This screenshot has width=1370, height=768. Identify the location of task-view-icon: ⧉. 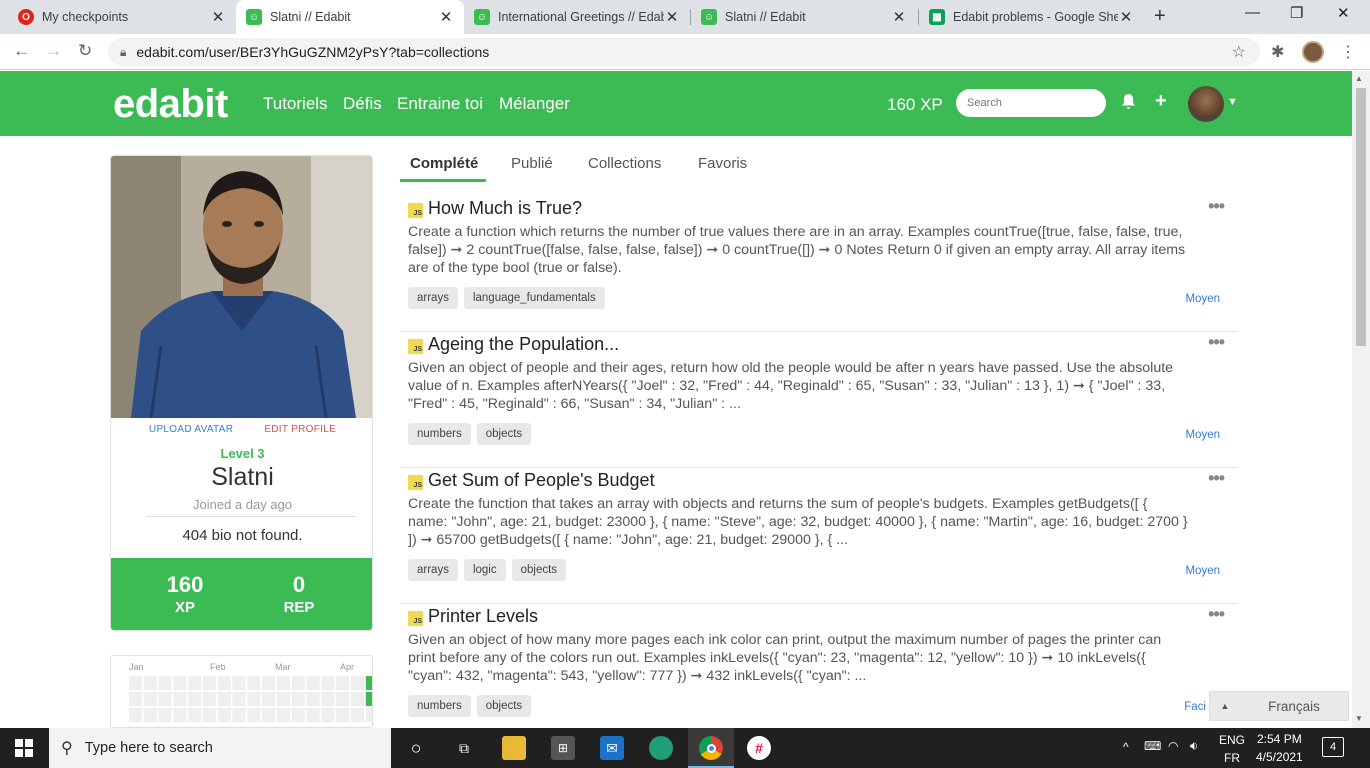
(464, 748).